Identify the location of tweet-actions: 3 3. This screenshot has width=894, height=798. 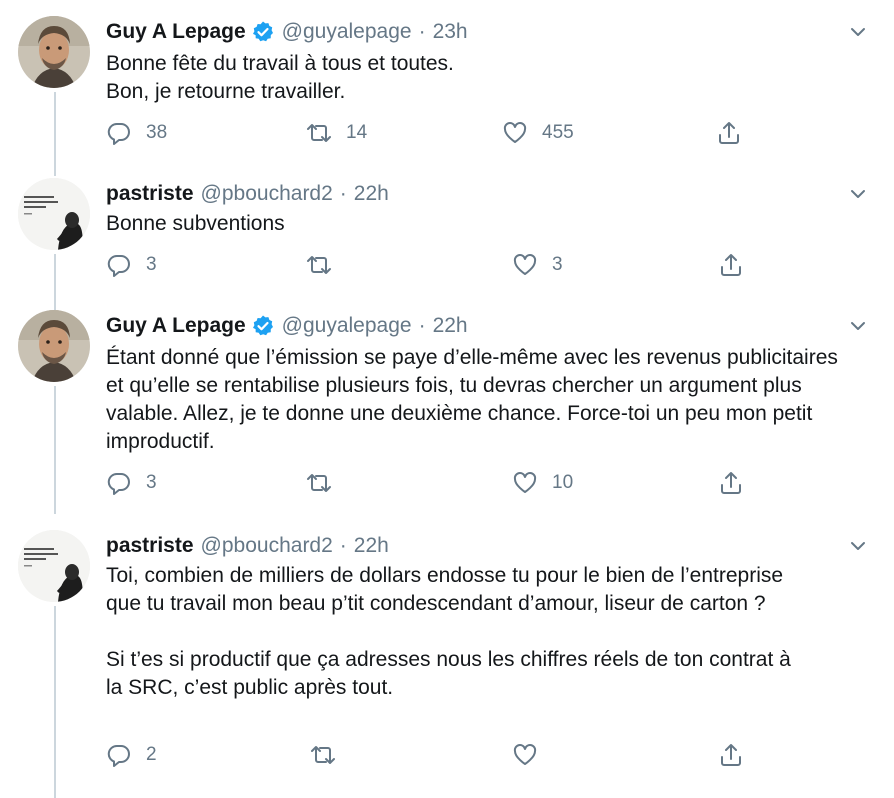
(426, 266).